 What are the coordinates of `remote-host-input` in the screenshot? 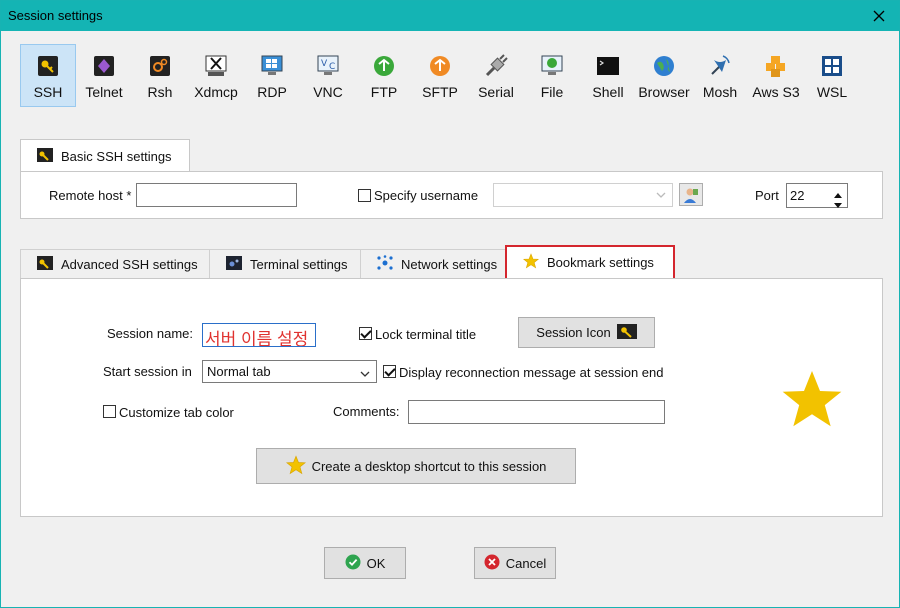 It's located at (216, 195).